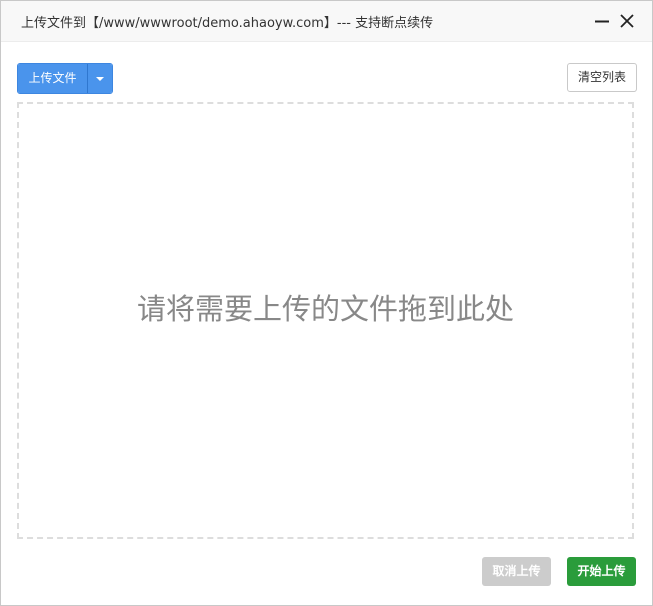 This screenshot has height=606, width=653. Describe the element at coordinates (601, 571) in the screenshot. I see `start-upload-button: 开始上传` at that location.